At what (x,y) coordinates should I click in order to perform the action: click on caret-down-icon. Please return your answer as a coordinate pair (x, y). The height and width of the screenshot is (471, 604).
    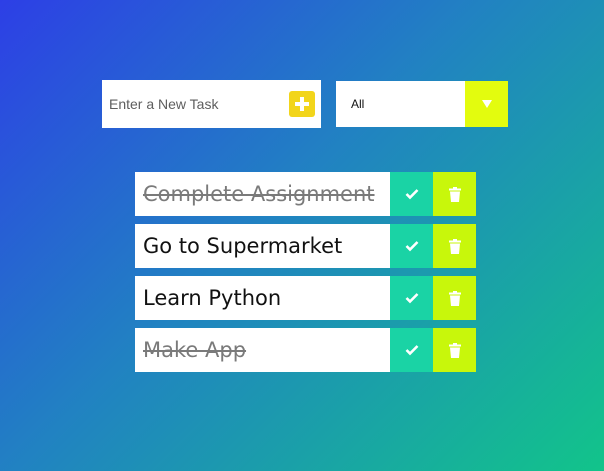
    Looking at the image, I should click on (486, 104).